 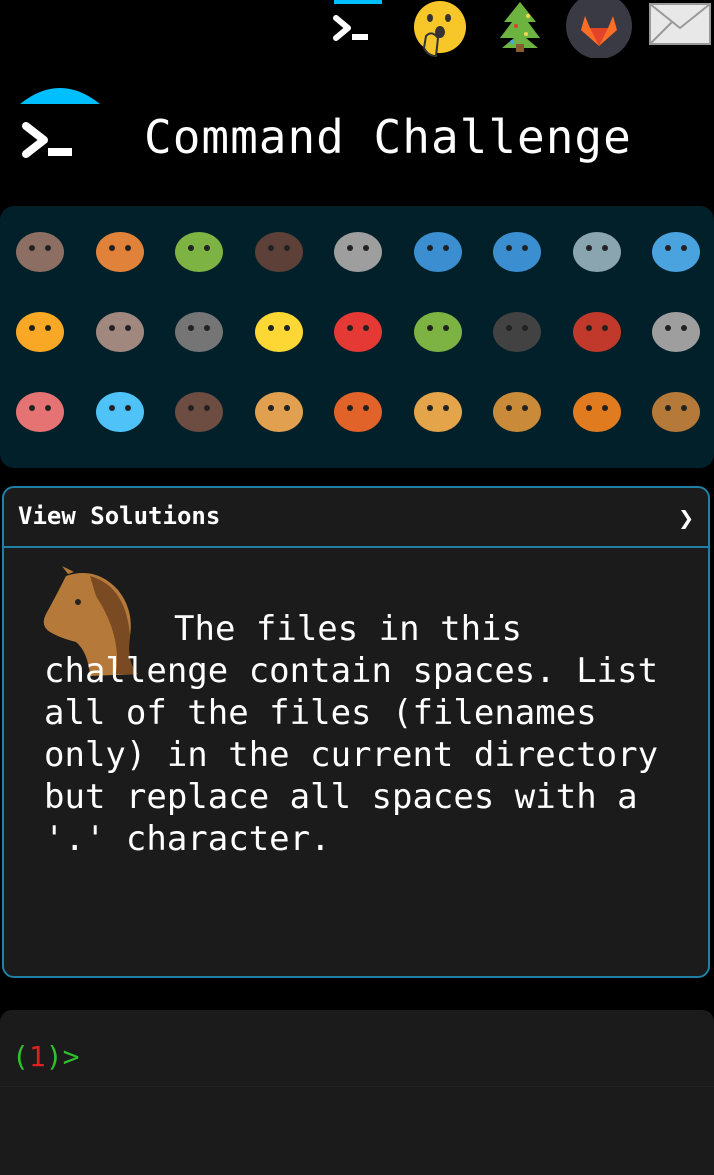 I want to click on christmas-tree-icon, so click(x=520, y=26).